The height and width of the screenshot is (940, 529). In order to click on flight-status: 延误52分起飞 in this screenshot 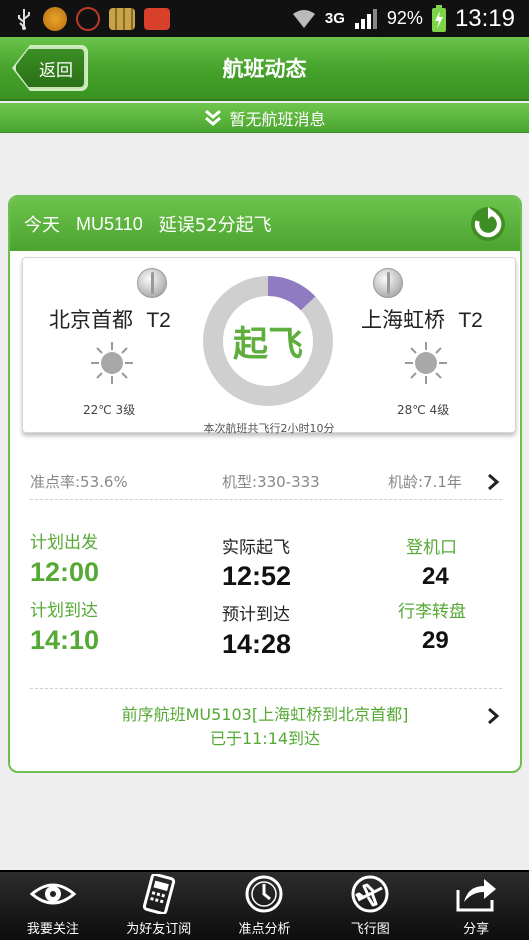, I will do `click(215, 225)`.